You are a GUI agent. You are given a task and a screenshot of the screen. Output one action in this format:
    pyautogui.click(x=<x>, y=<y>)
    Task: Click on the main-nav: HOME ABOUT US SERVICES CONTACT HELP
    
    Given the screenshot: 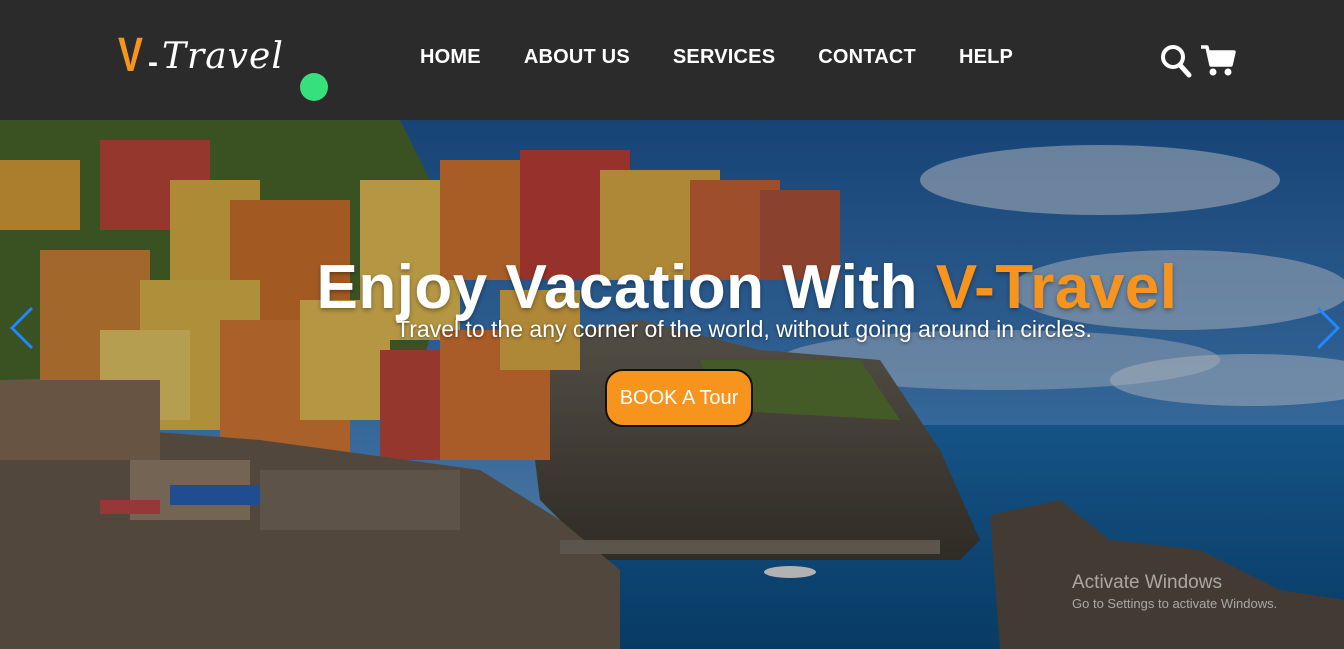 What is the action you would take?
    pyautogui.click(x=738, y=57)
    